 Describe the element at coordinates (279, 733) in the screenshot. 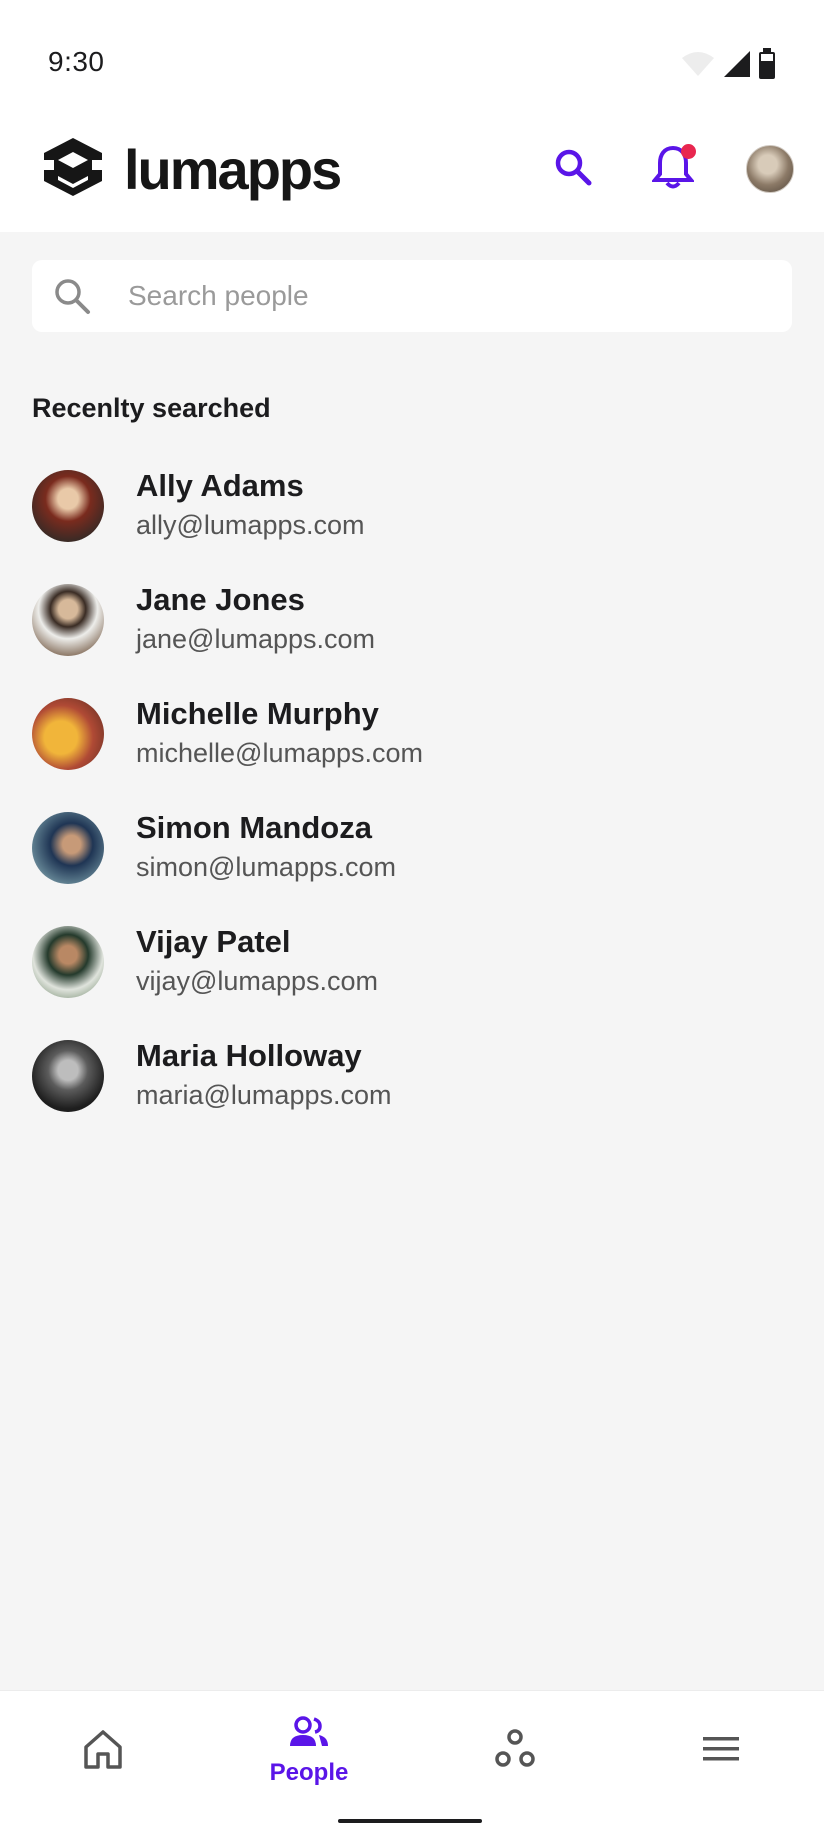

I see `person-info: Michelle Murphy michelle@lumapps.com` at that location.